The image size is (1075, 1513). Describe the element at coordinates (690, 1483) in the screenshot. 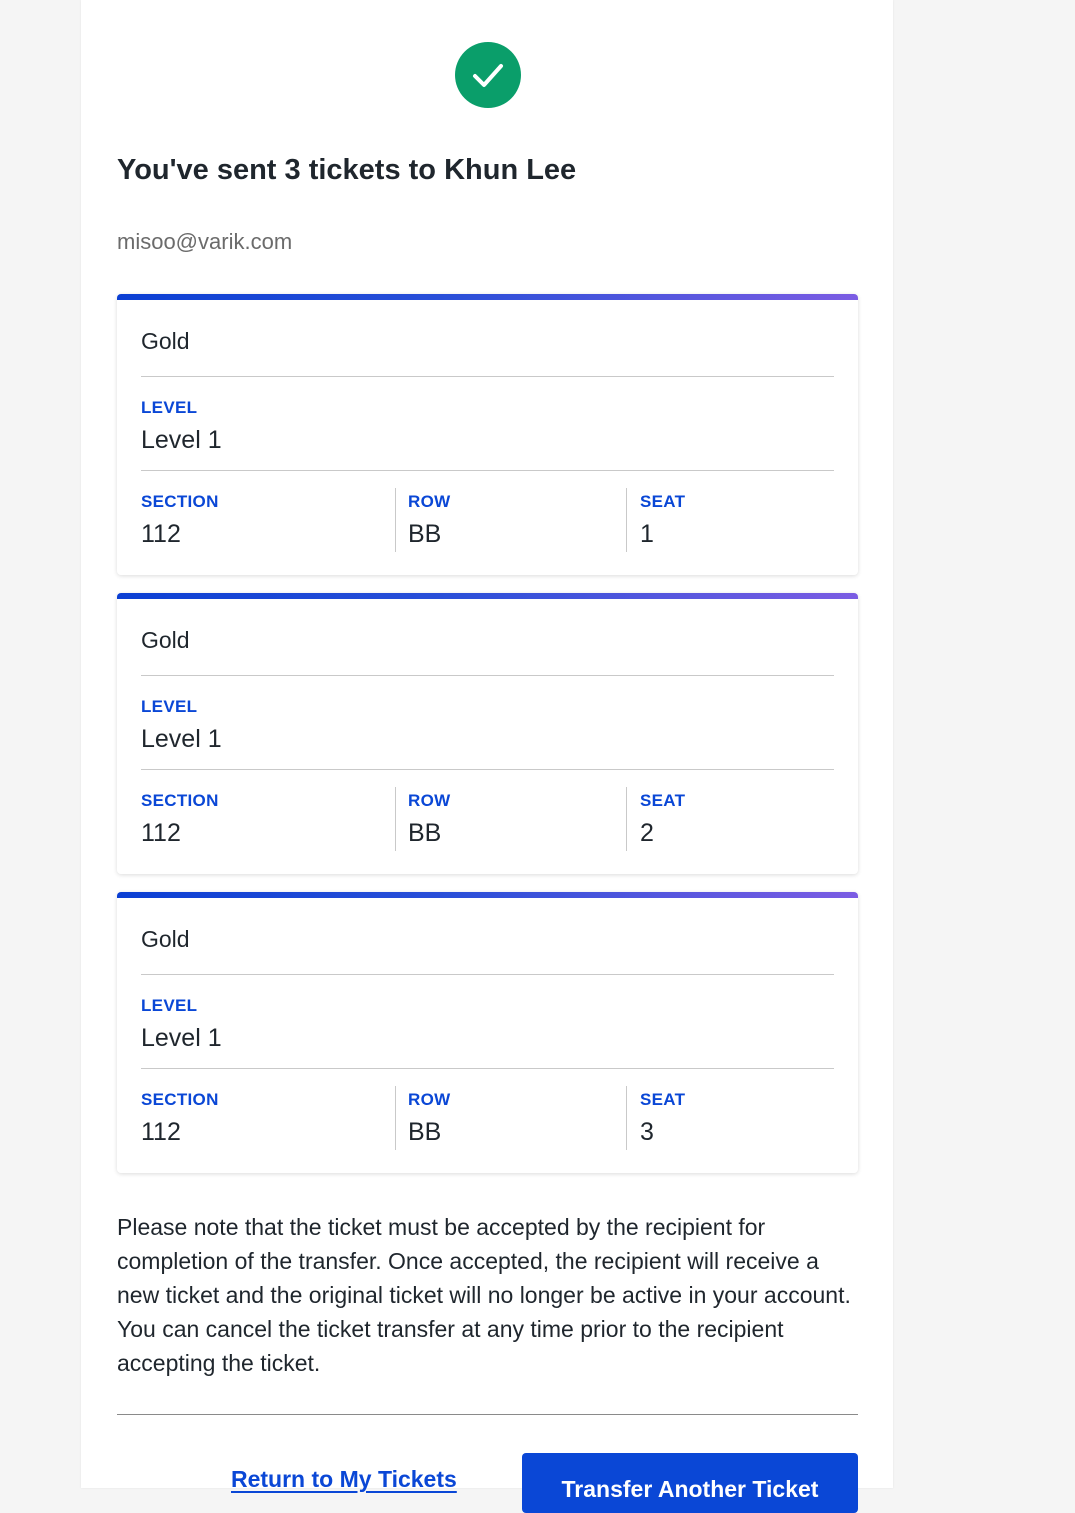

I see `transfer-another-ticket-button: Transfer Another Ticket` at that location.